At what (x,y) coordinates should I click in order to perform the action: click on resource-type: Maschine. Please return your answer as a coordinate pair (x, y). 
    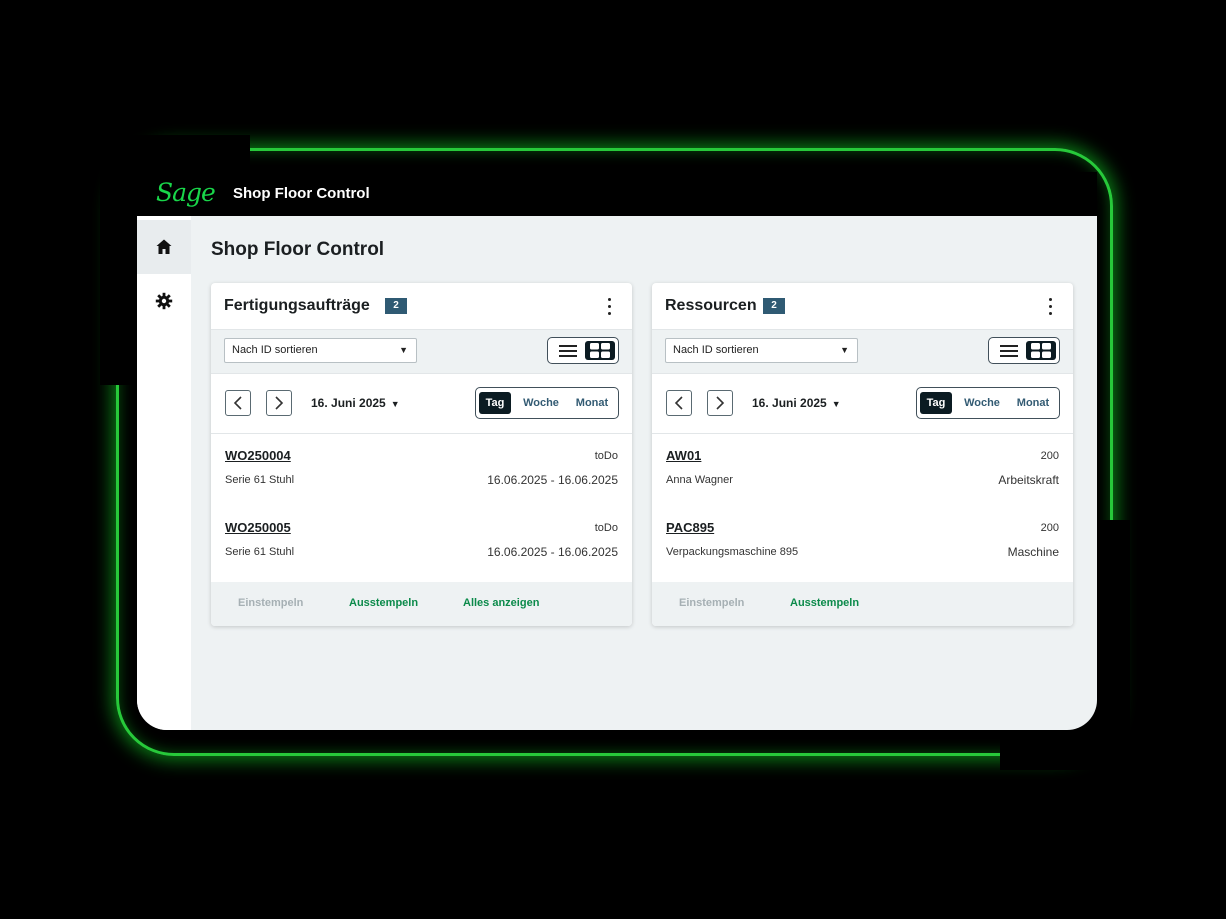
    Looking at the image, I should click on (1033, 552).